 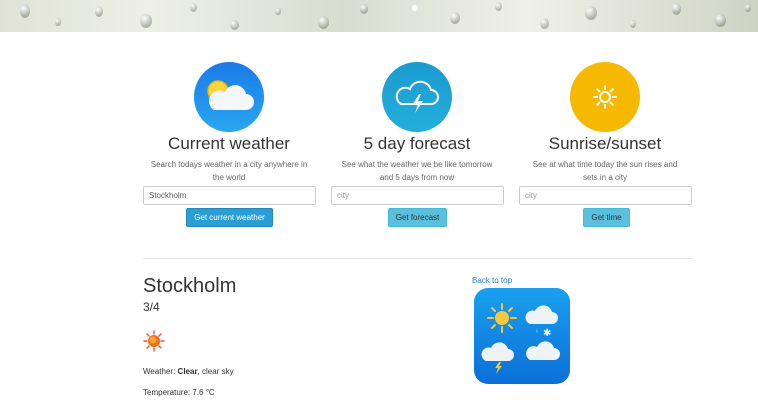 I want to click on feature-title: 5 day forecast, so click(x=417, y=143).